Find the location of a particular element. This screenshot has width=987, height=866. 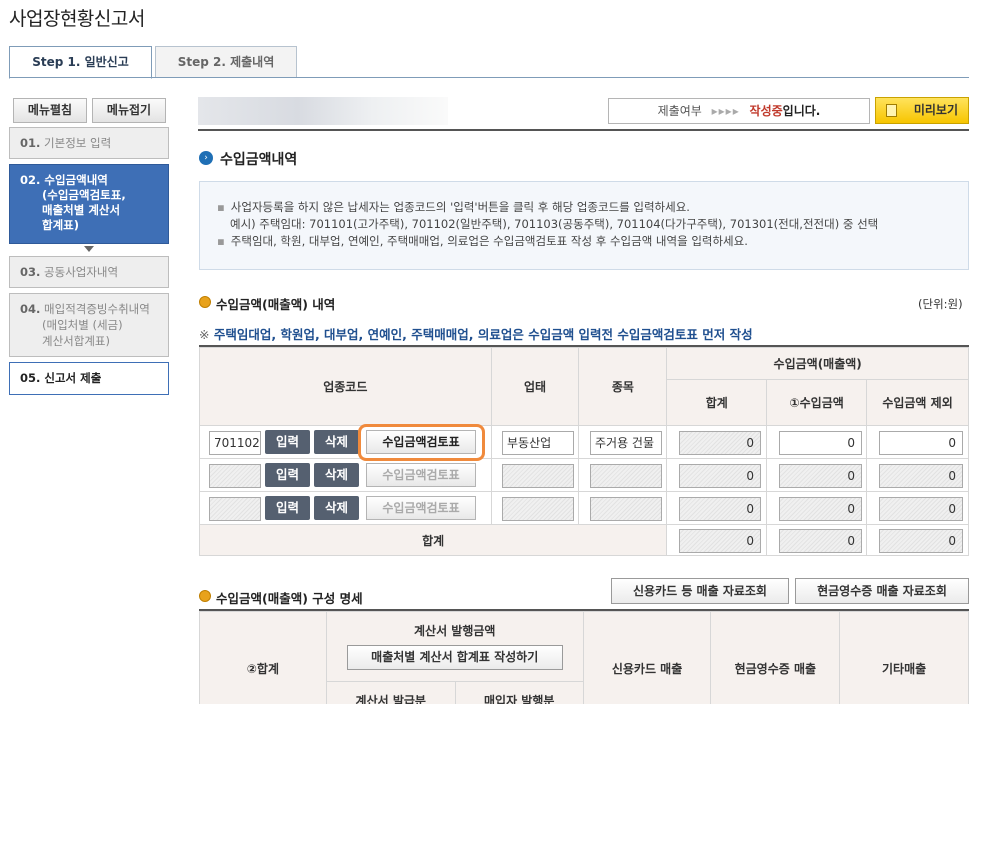

document-icon is located at coordinates (891, 110).